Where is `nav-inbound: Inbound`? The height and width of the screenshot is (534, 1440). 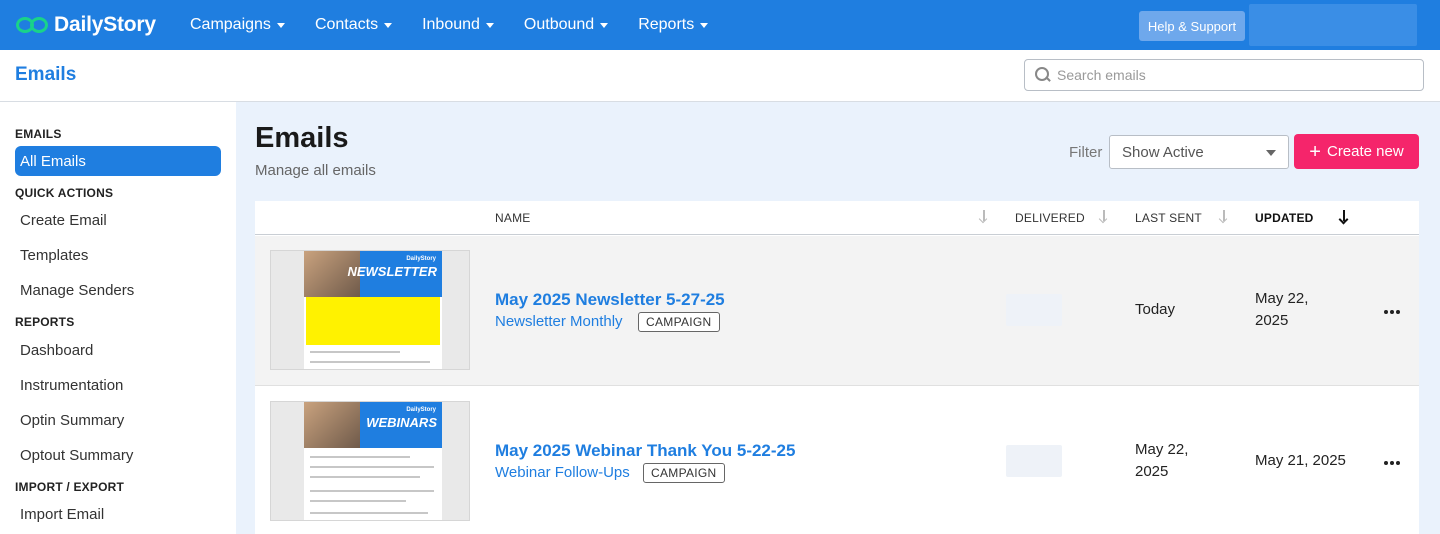 nav-inbound: Inbound is located at coordinates (458, 25).